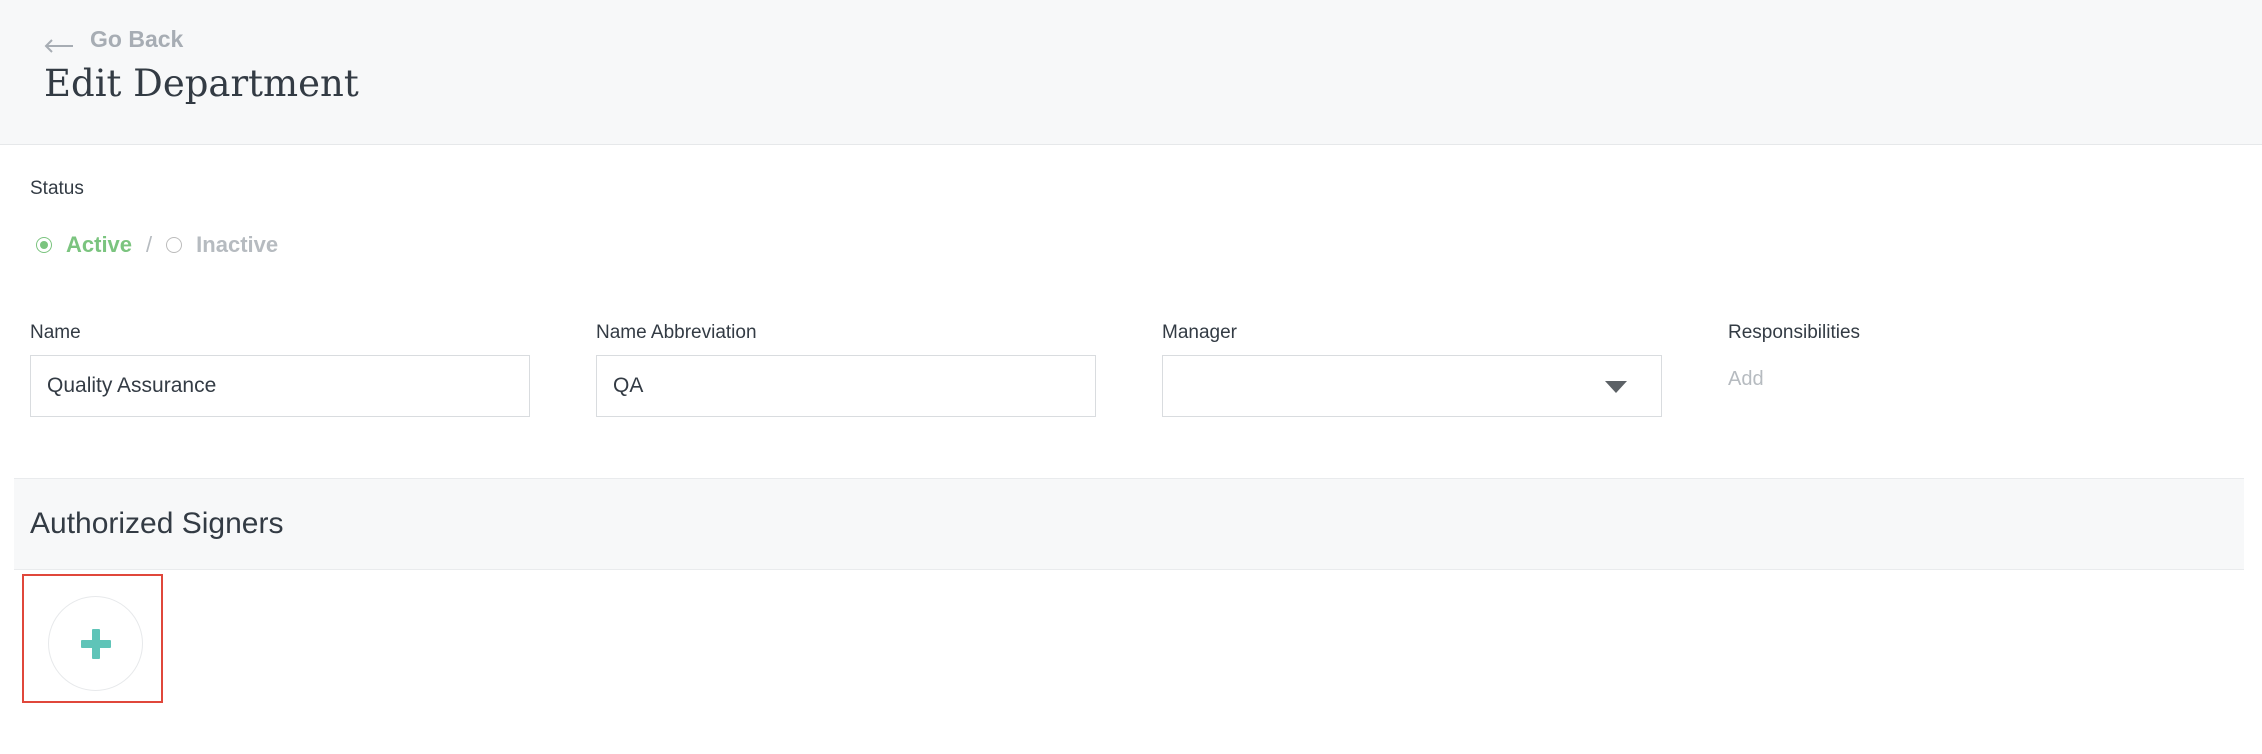  I want to click on authorized-signers-section: Authorized Signers, so click(1129, 524).